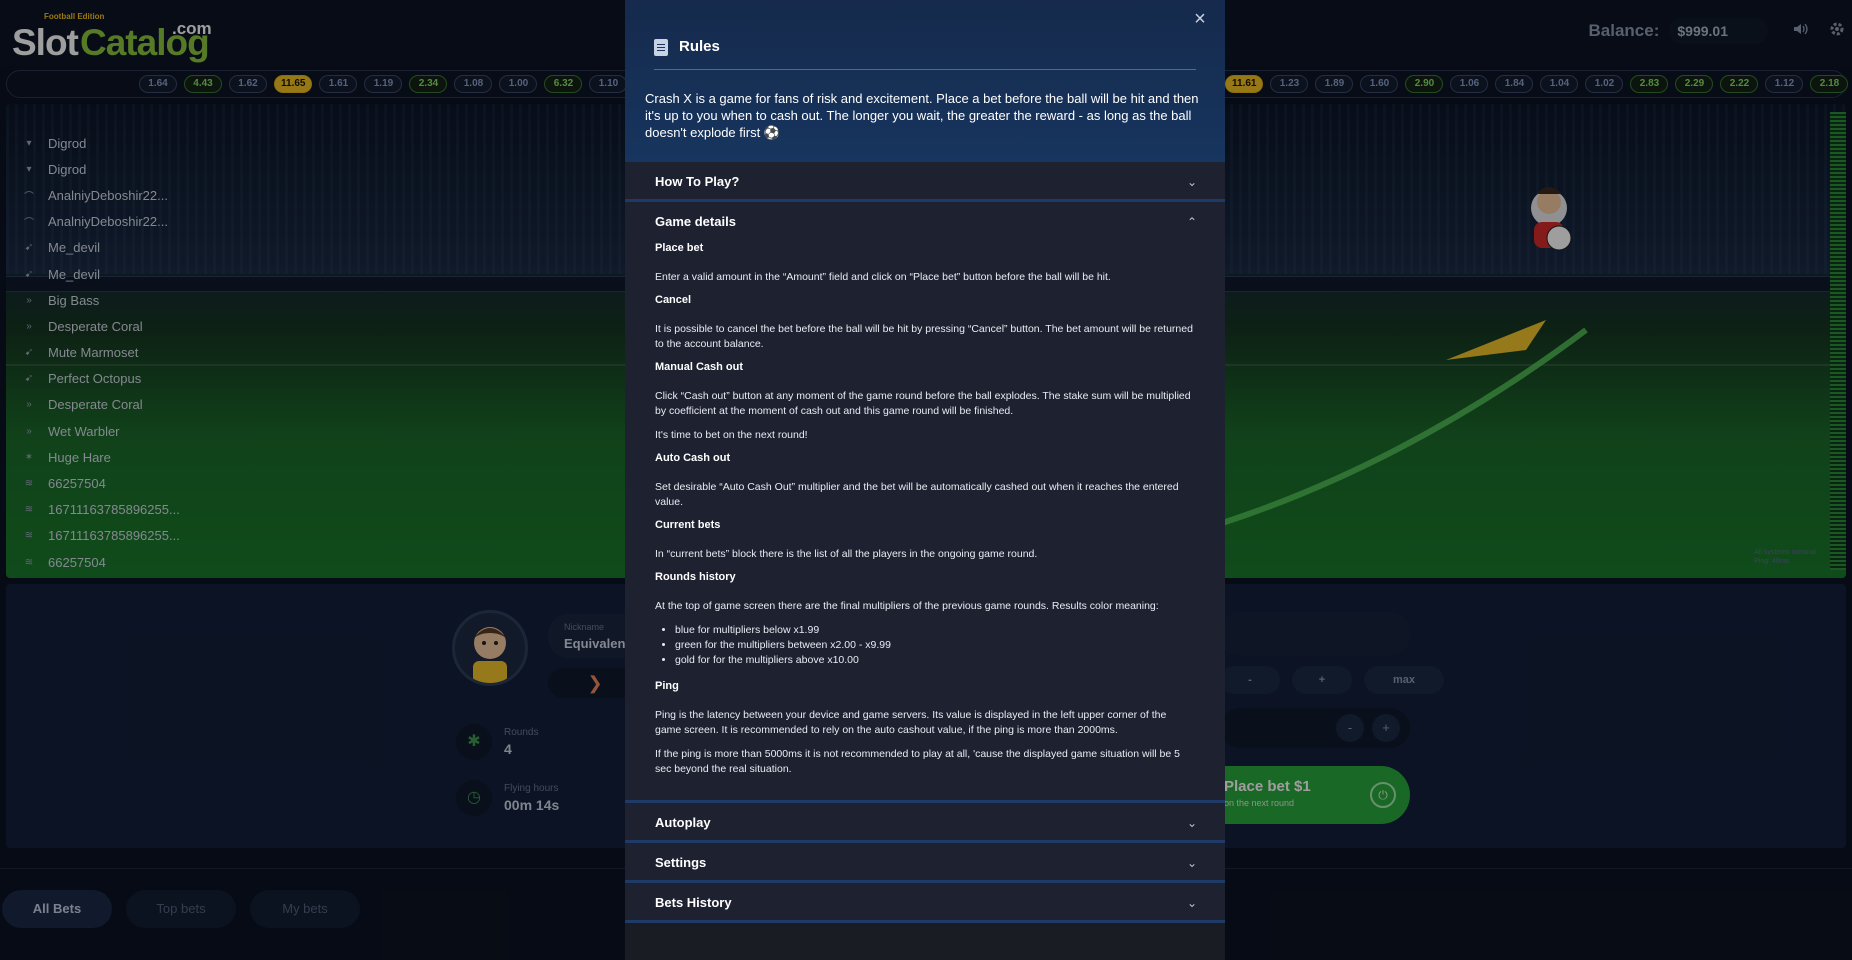 This screenshot has height=960, width=1852. What do you see at coordinates (681, 862) in the screenshot?
I see `accordion-title: Settings` at bounding box center [681, 862].